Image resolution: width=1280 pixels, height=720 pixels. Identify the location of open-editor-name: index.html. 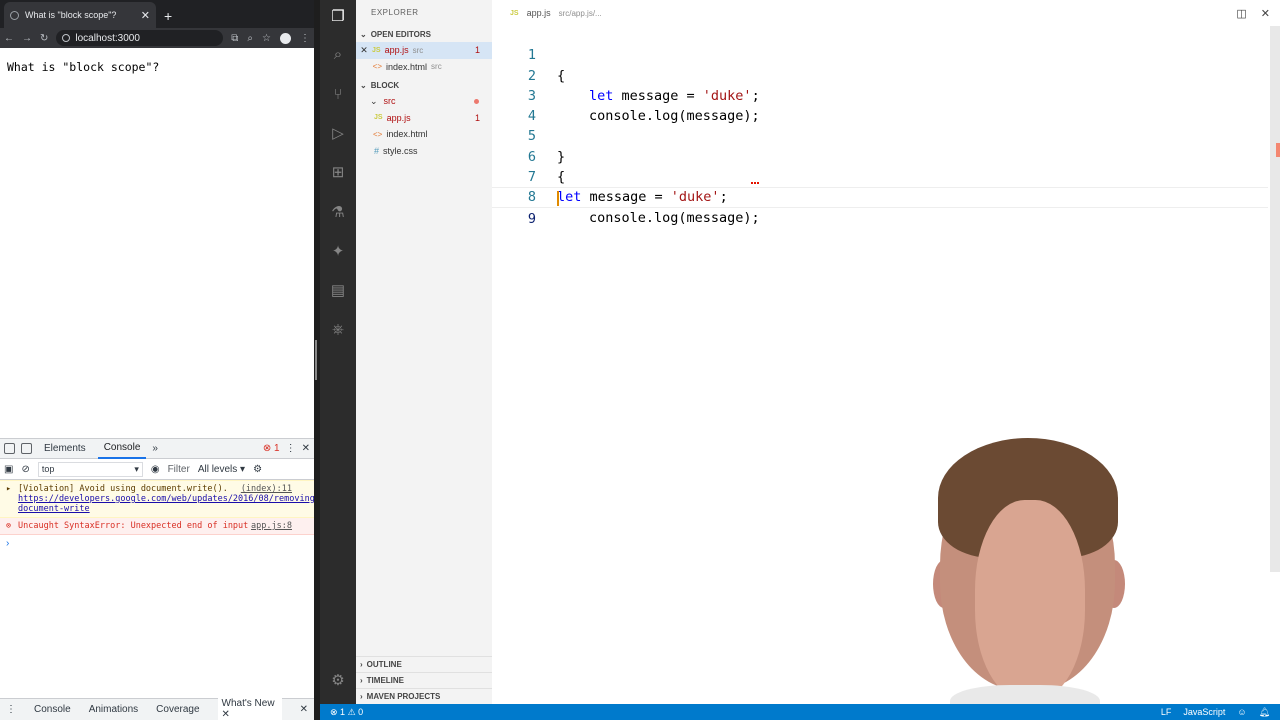
(407, 66).